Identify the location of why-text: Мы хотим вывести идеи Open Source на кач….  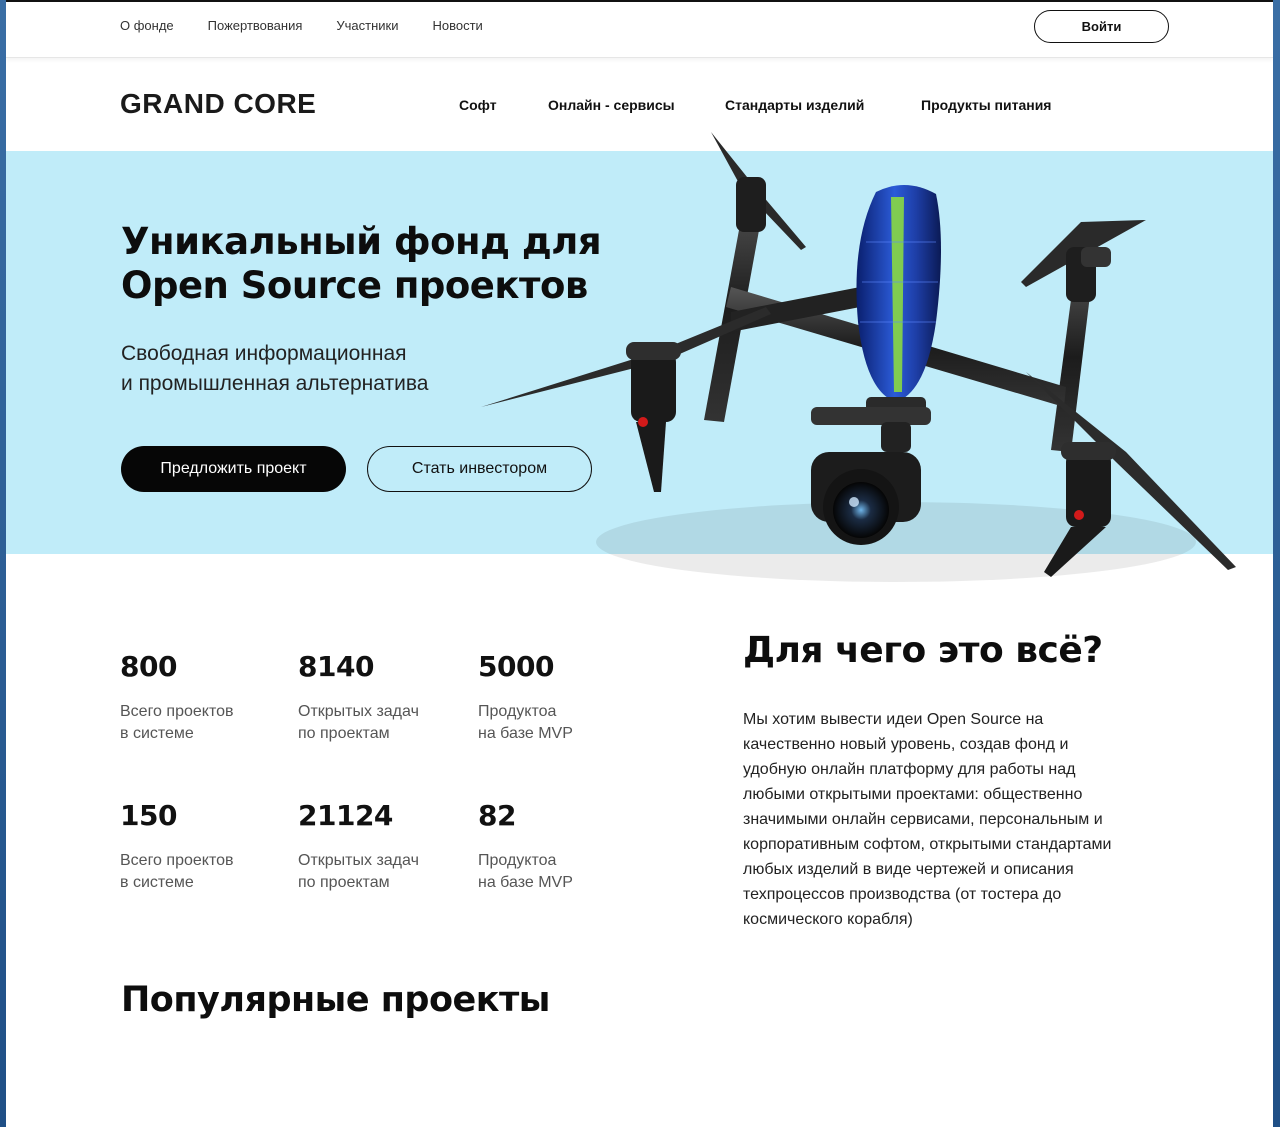
(958, 819).